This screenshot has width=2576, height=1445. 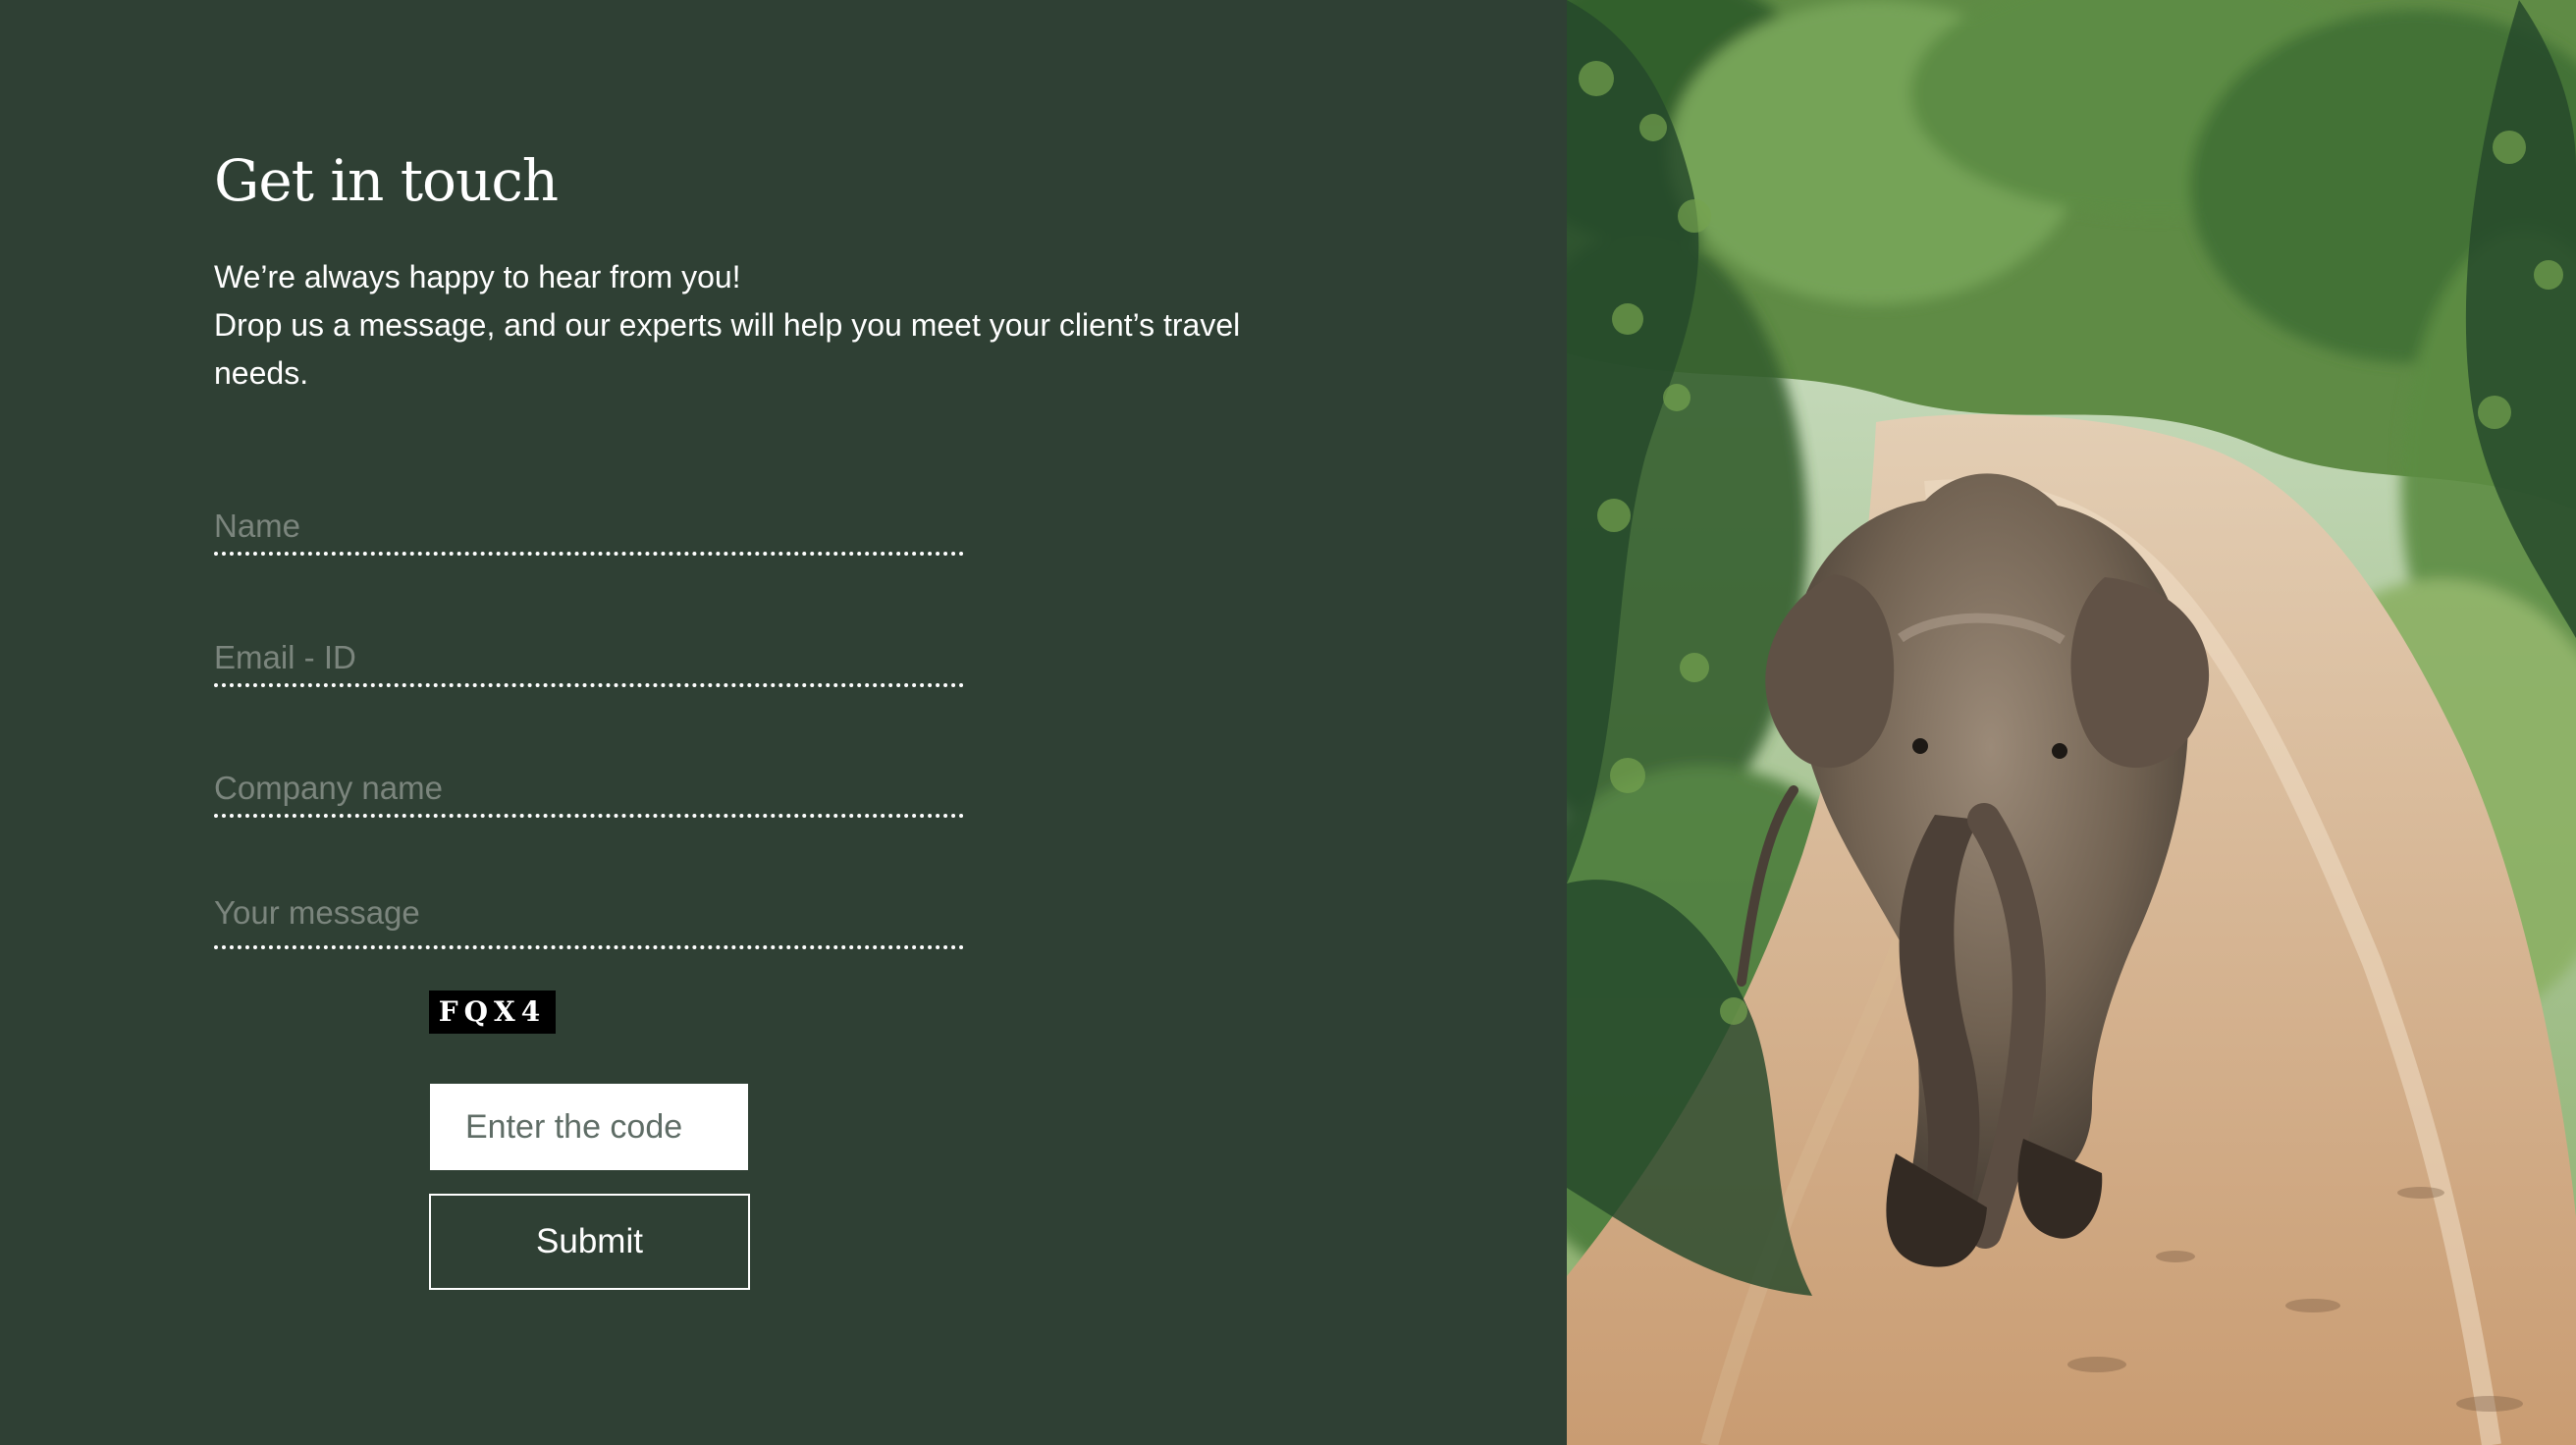 I want to click on email-field, so click(x=589, y=660).